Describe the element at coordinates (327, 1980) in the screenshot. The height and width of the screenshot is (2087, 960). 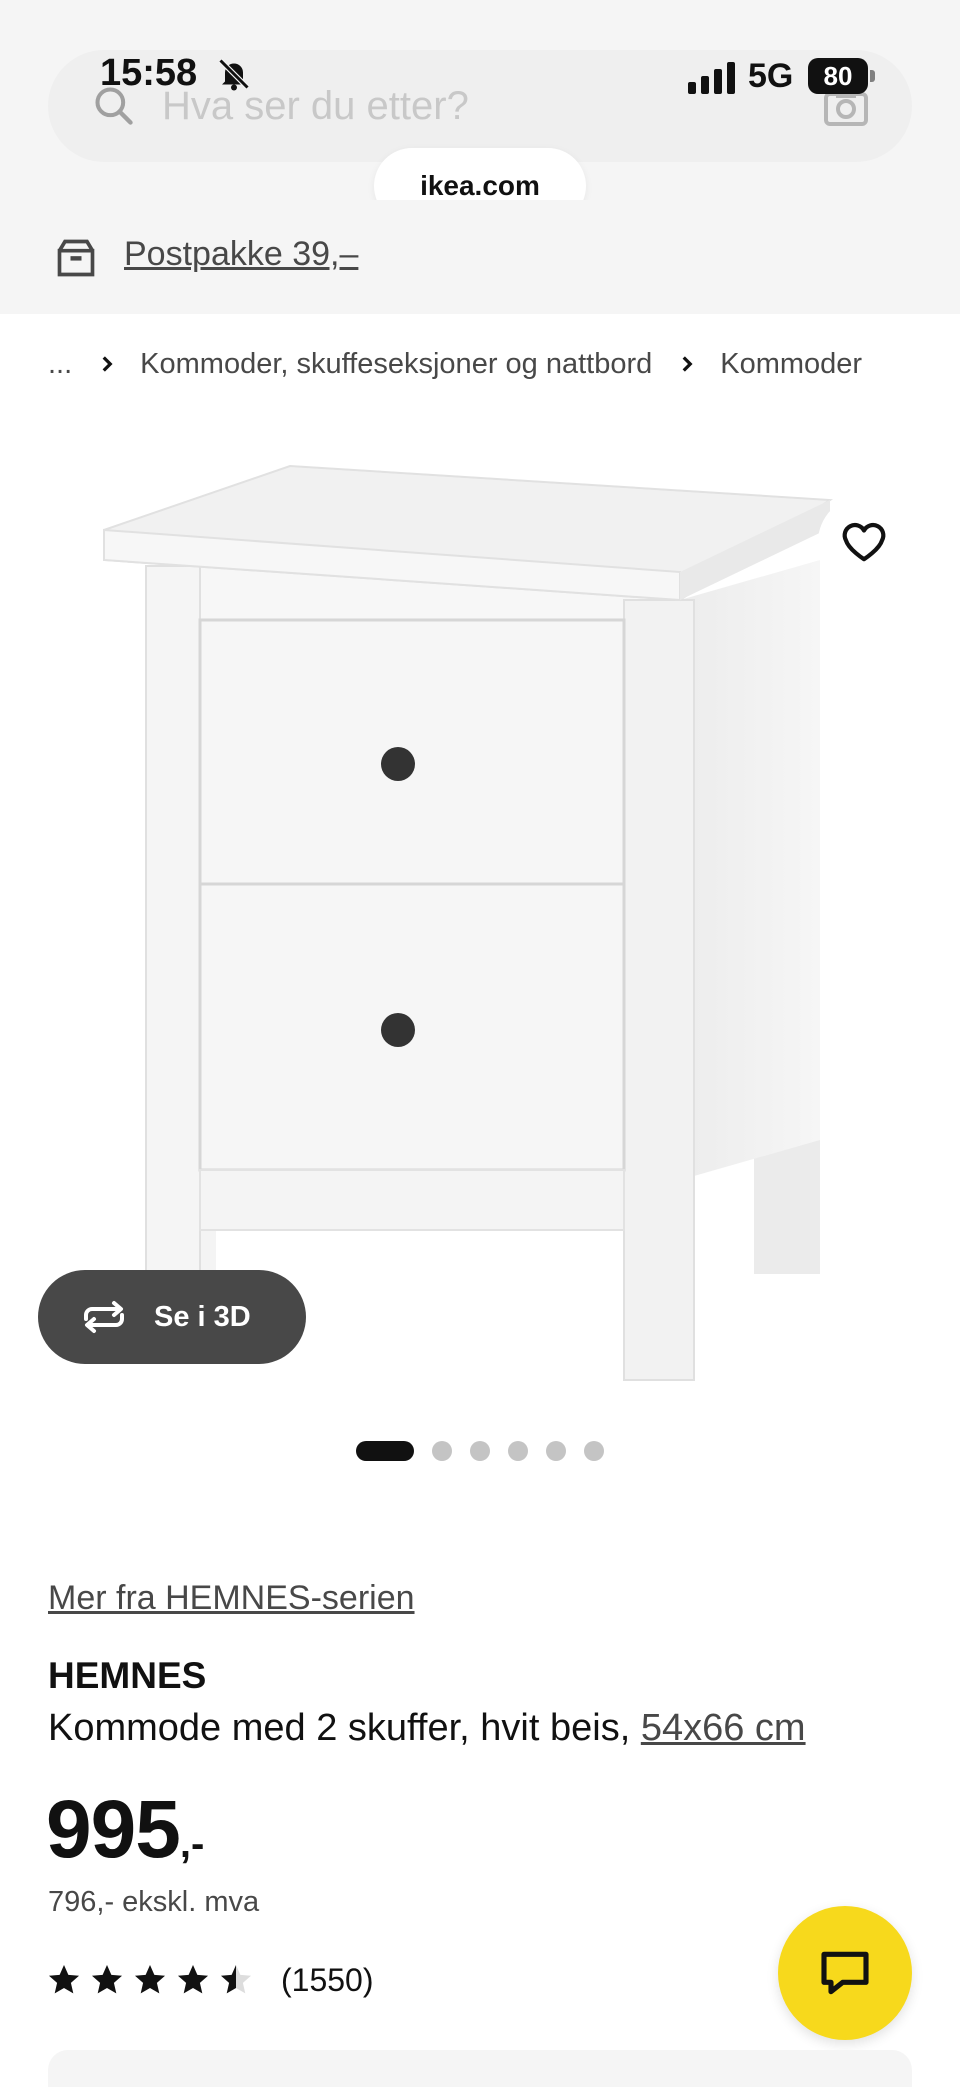
I see `review-count: (1550)` at that location.